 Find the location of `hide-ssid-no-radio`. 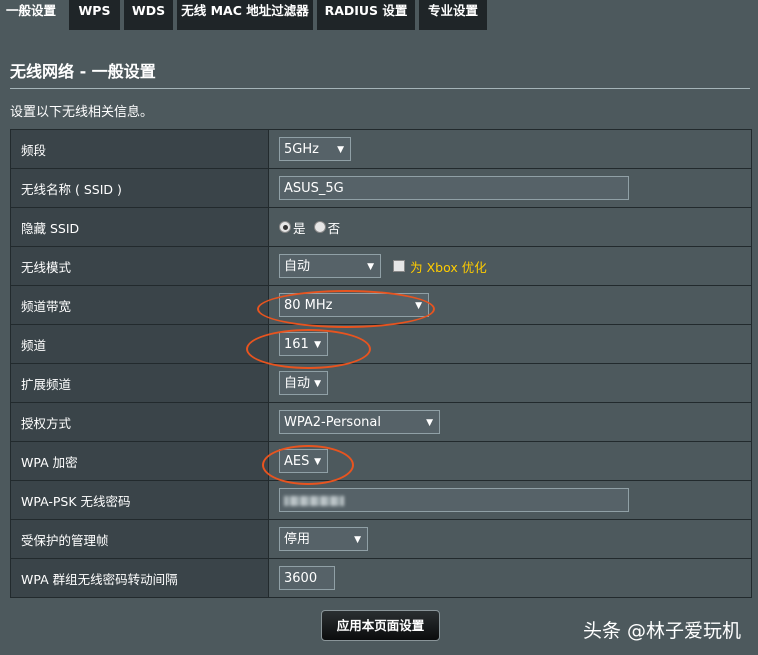

hide-ssid-no-radio is located at coordinates (319, 227).